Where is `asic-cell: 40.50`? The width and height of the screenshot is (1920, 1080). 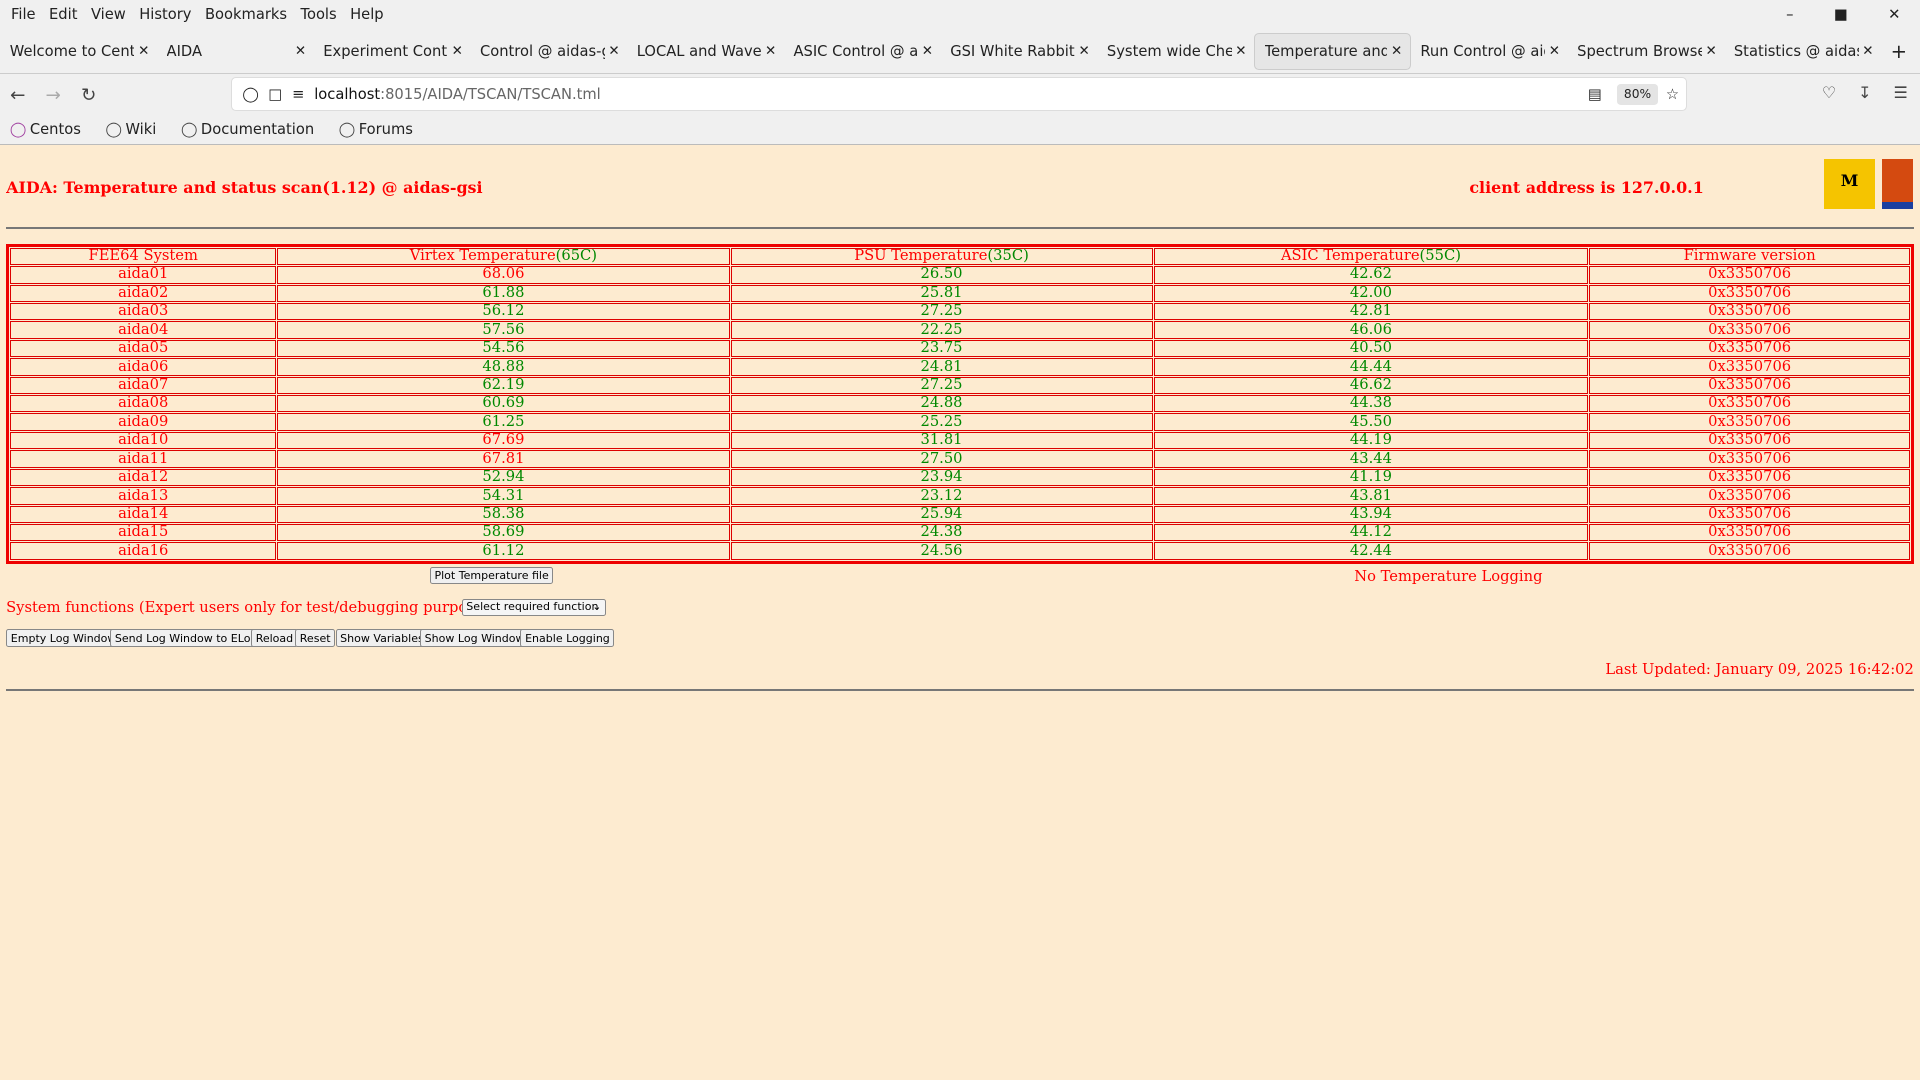 asic-cell: 40.50 is located at coordinates (1371, 348).